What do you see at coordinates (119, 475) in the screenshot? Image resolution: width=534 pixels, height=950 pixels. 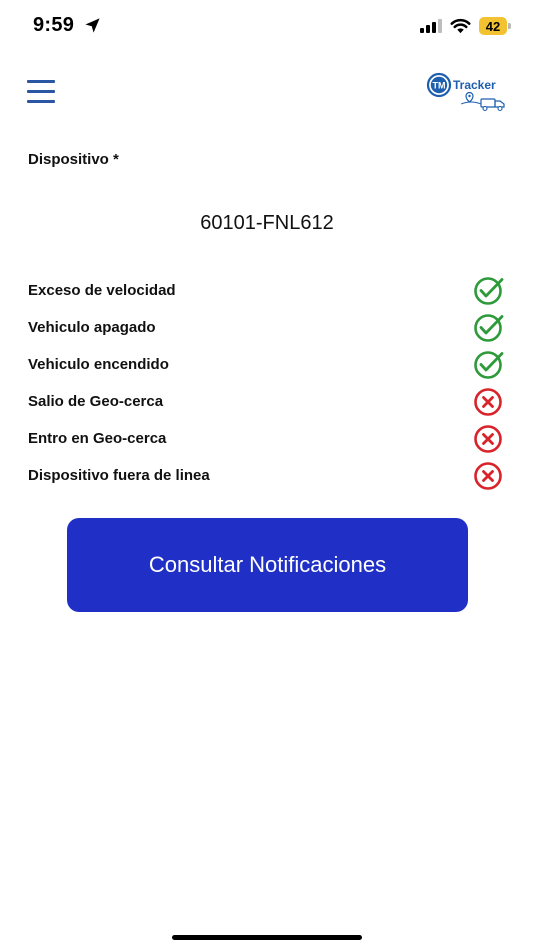 I see `notification-label: Dispositivo fuera de linea` at bounding box center [119, 475].